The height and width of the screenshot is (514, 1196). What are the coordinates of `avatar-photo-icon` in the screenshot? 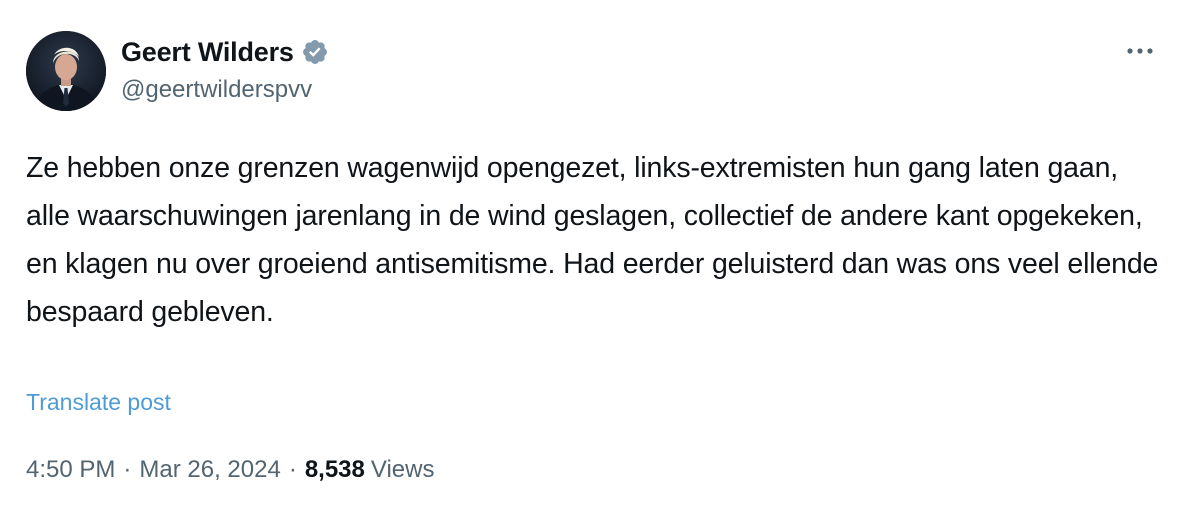 It's located at (66, 71).